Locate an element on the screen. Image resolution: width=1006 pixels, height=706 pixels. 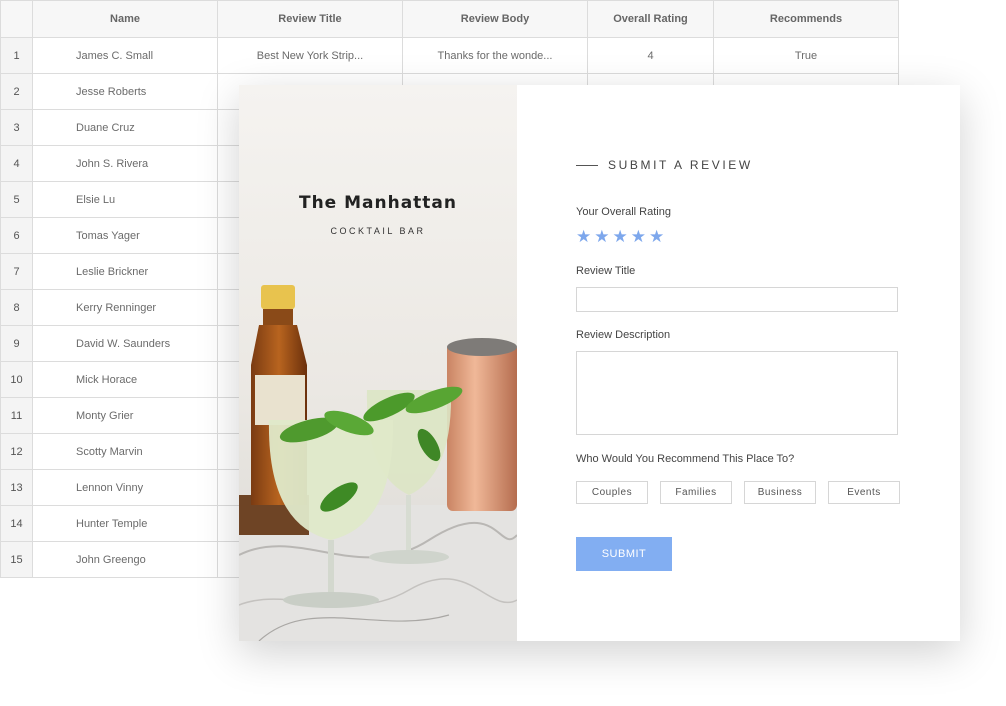
row-number: 7 is located at coordinates (16, 271).